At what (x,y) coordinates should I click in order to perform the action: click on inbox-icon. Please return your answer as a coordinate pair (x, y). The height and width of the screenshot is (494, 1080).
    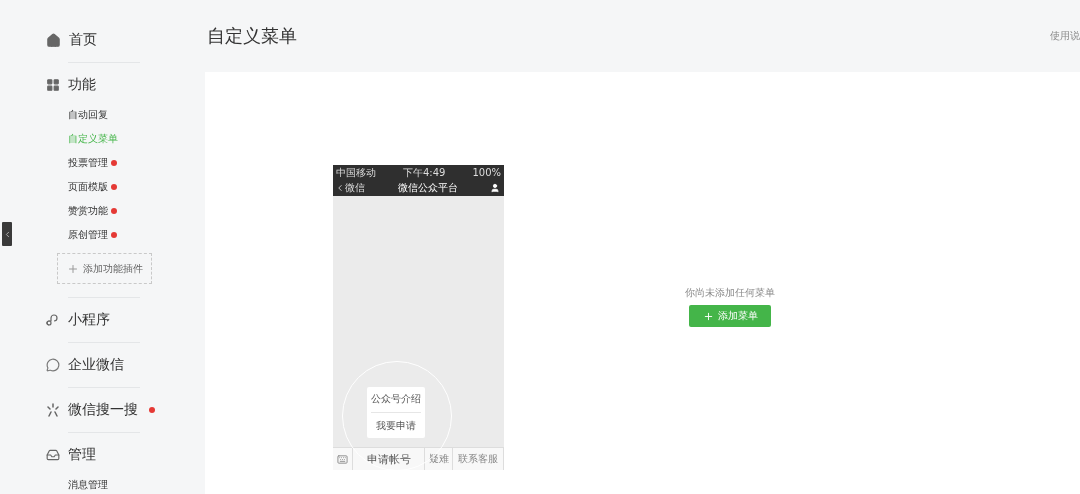
    Looking at the image, I should click on (53, 455).